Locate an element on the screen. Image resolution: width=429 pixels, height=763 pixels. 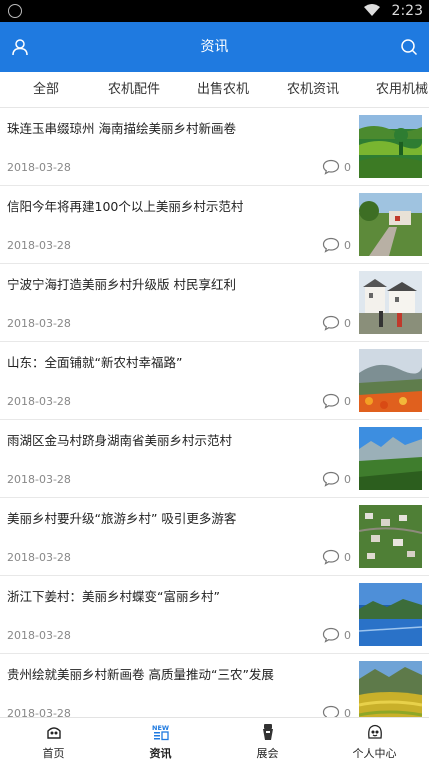
clock: 2:23 is located at coordinates (407, 11).